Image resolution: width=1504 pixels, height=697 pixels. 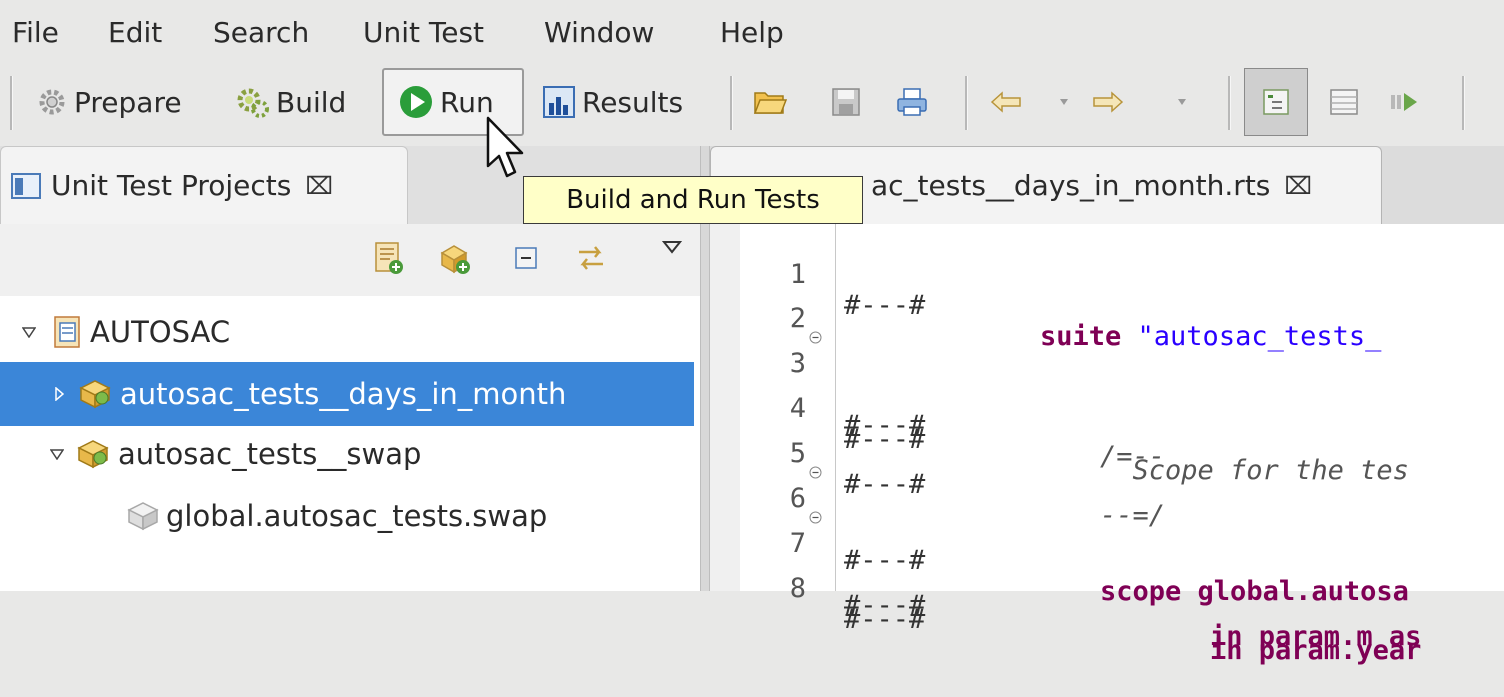 What do you see at coordinates (1006, 102) in the screenshot?
I see `back-arrow-icon` at bounding box center [1006, 102].